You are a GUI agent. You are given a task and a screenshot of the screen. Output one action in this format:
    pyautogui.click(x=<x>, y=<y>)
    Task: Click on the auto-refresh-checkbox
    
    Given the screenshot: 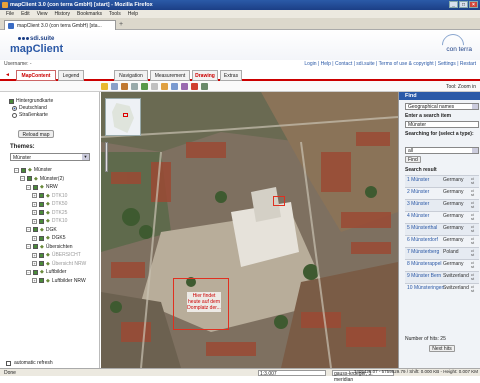 What is the action you would take?
    pyautogui.click(x=8, y=363)
    